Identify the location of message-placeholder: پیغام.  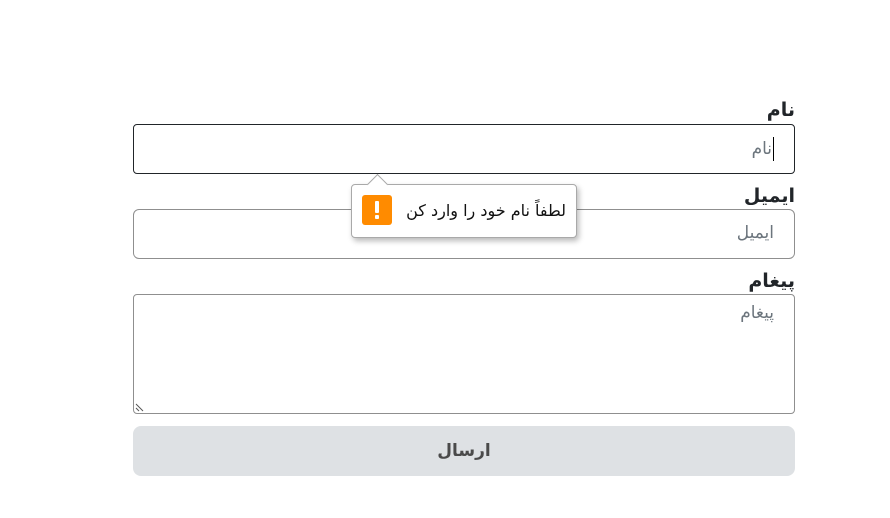
(757, 313).